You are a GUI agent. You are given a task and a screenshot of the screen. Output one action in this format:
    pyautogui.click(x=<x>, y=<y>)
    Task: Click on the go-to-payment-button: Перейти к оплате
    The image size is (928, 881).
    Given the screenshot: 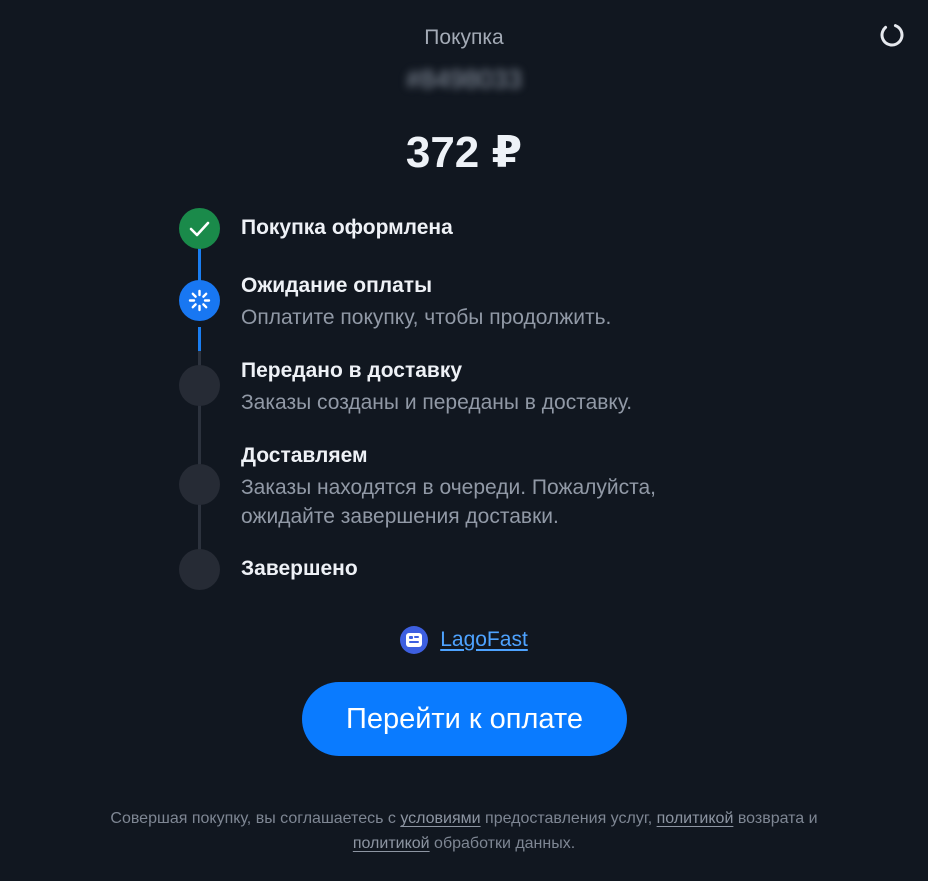 What is the action you would take?
    pyautogui.click(x=464, y=719)
    